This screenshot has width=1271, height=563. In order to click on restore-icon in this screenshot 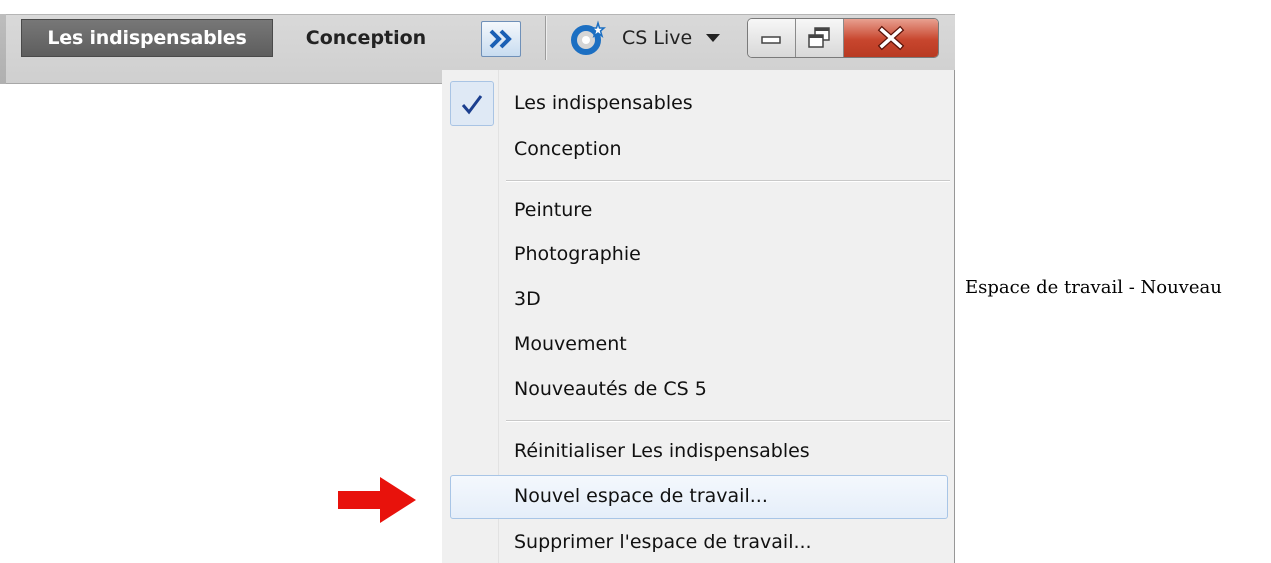, I will do `click(819, 37)`.